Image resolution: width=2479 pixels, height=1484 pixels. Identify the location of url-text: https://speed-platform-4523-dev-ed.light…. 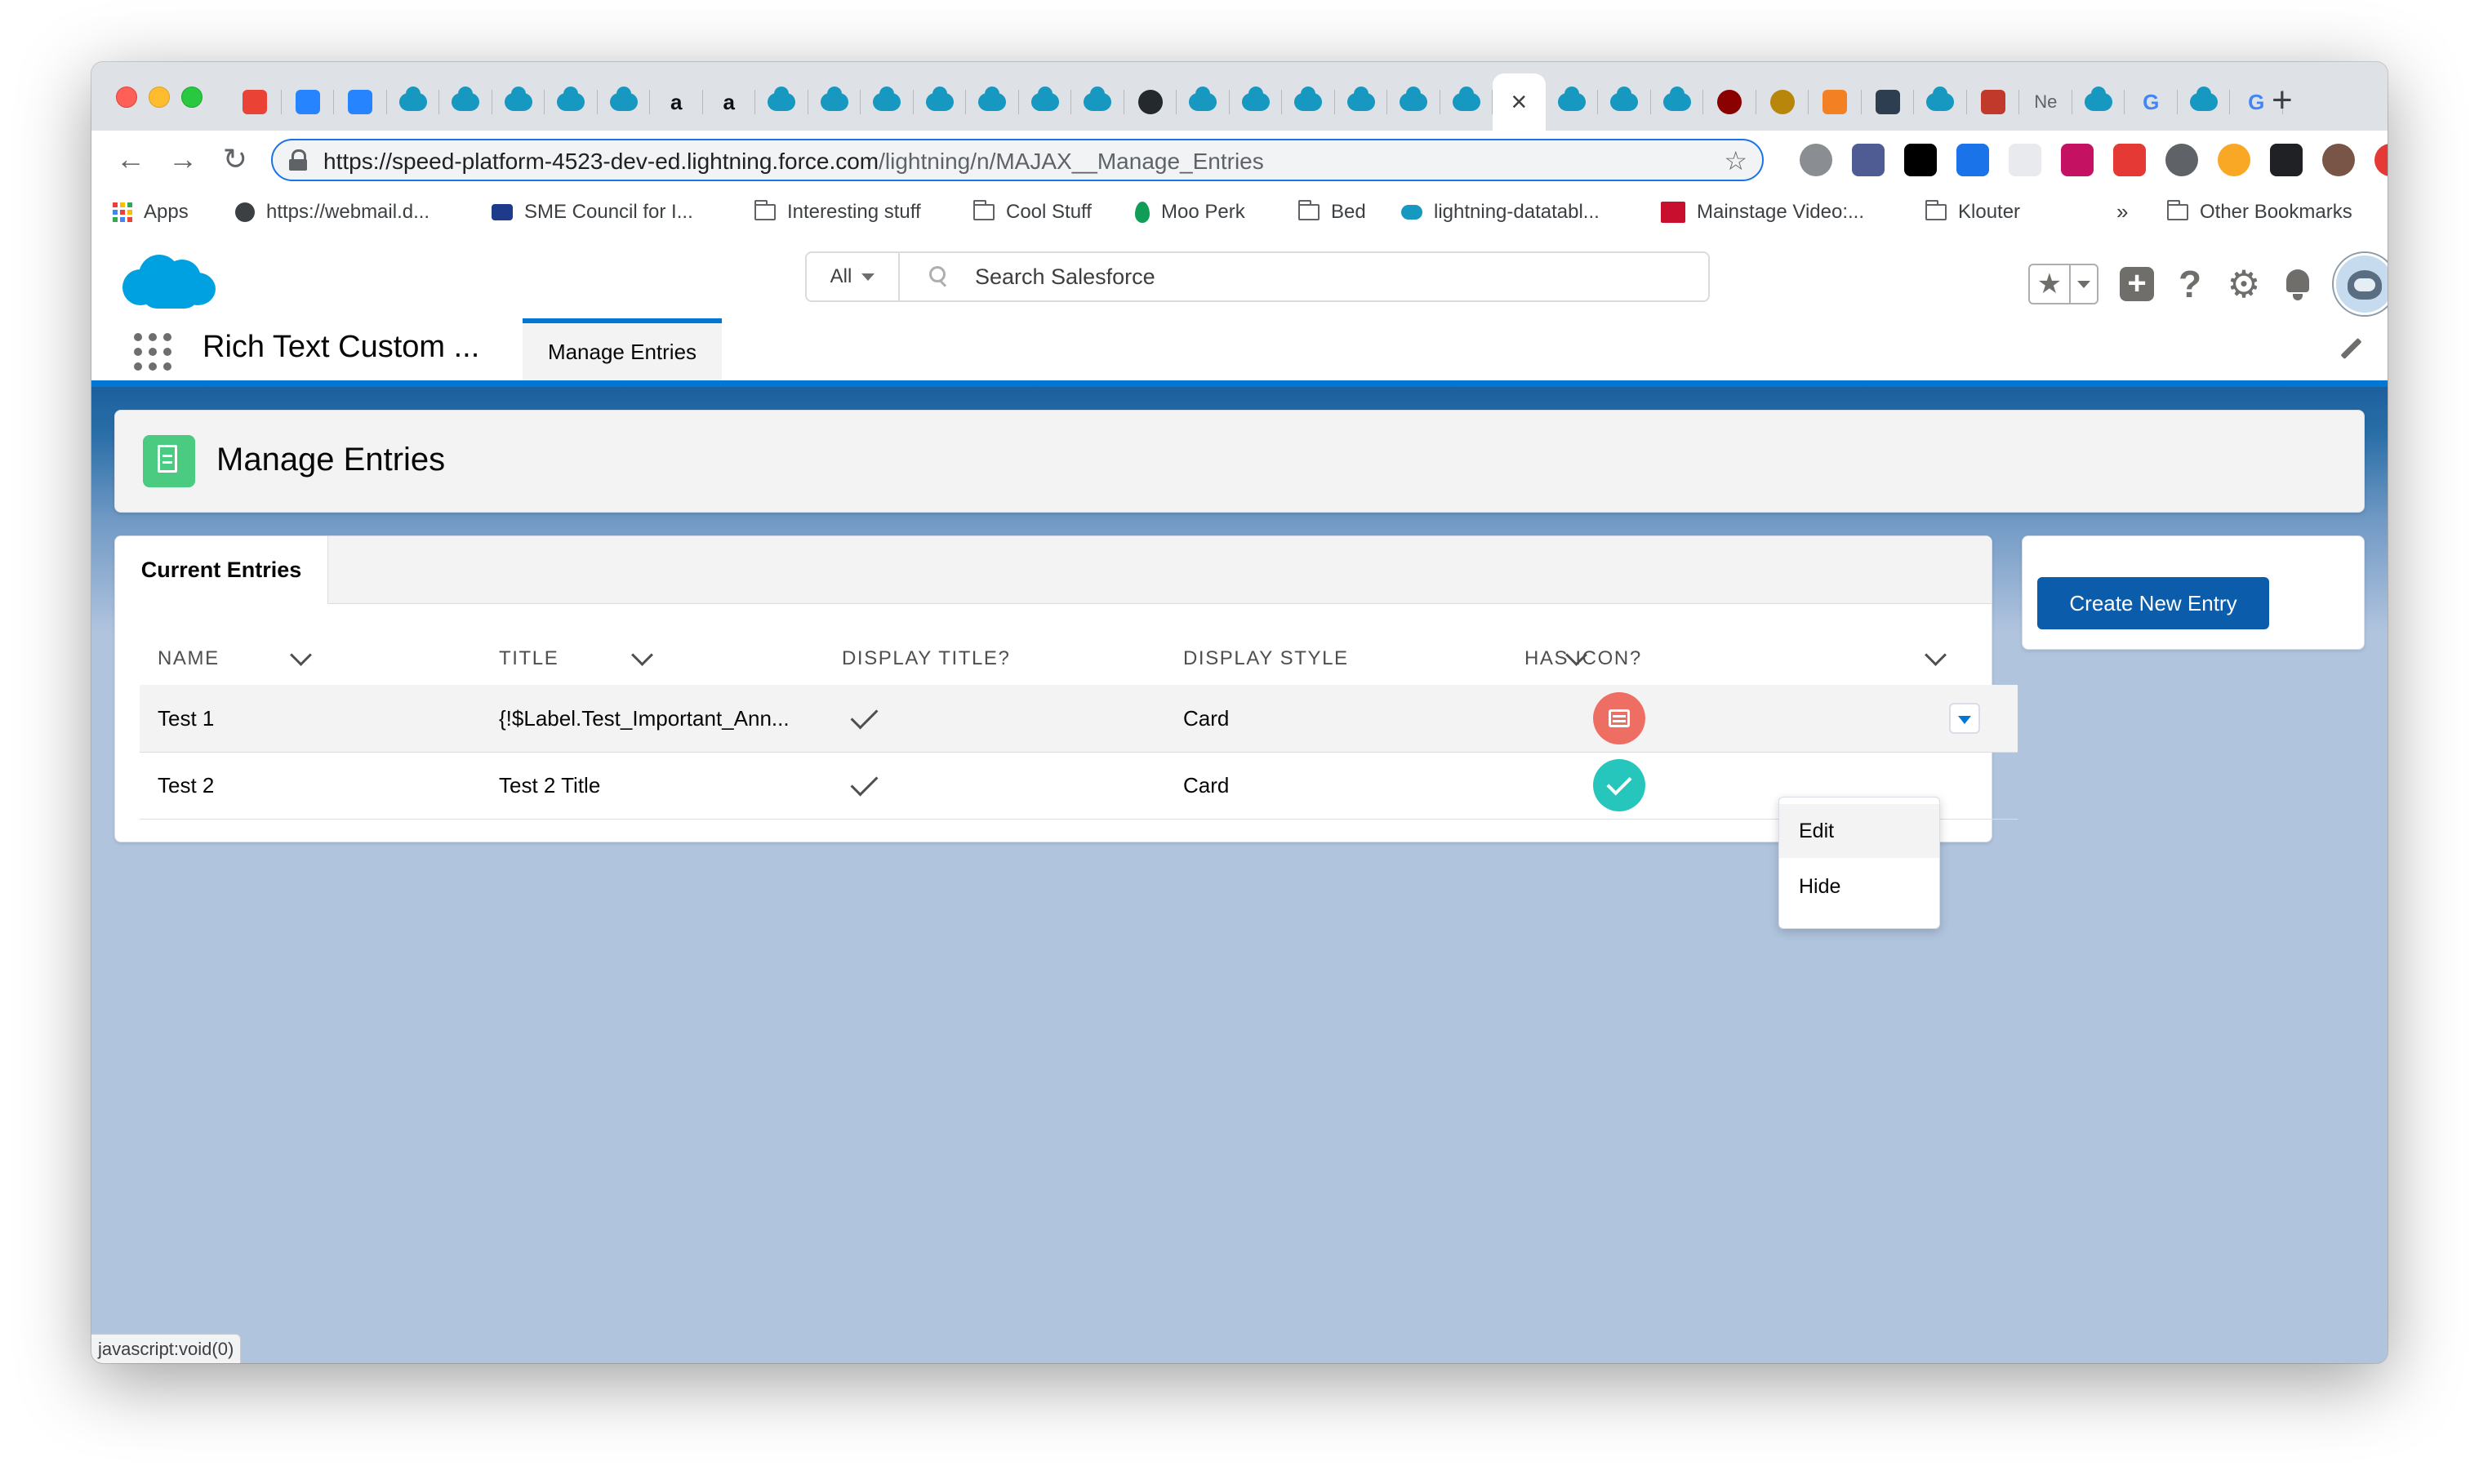
(793, 162).